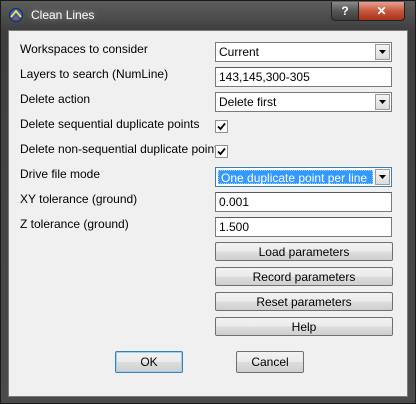  Describe the element at coordinates (79, 199) in the screenshot. I see `xy-tolerance-label: XY tolerance (ground)` at that location.